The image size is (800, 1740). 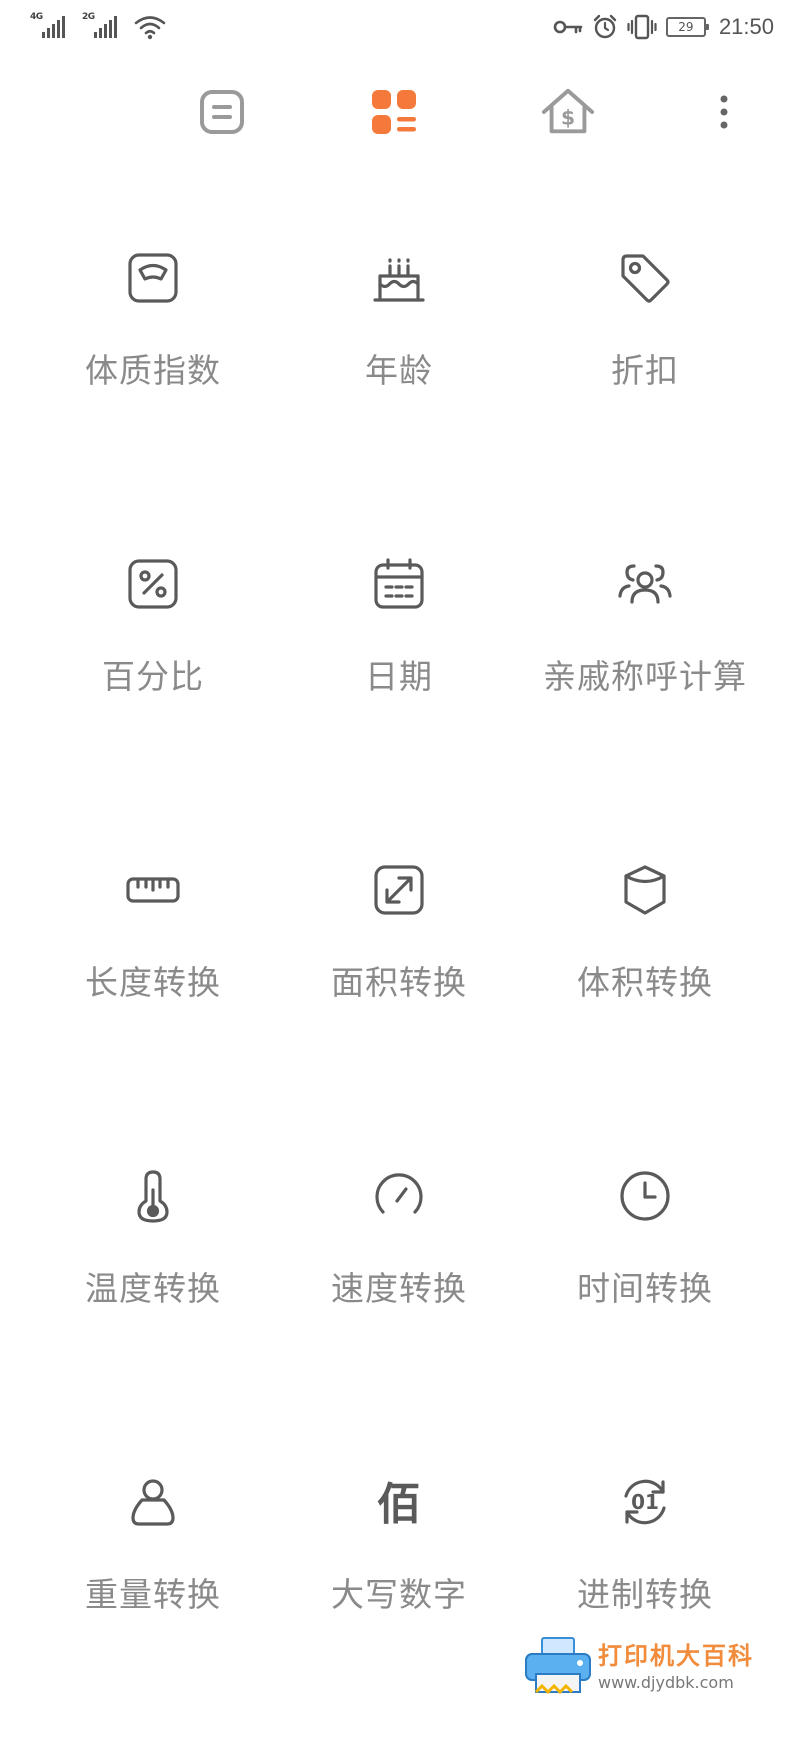 What do you see at coordinates (153, 1288) in the screenshot?
I see `tool-label: 温度转换` at bounding box center [153, 1288].